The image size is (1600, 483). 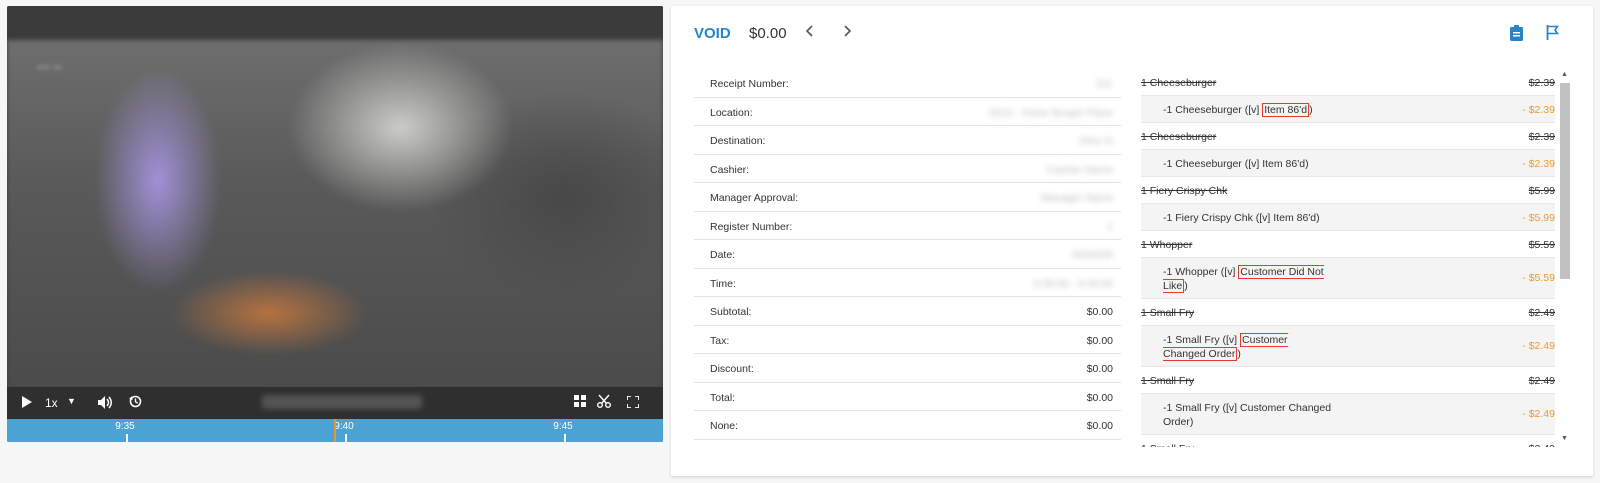 What do you see at coordinates (1079, 169) in the screenshot?
I see `info-value: Cashier Name` at bounding box center [1079, 169].